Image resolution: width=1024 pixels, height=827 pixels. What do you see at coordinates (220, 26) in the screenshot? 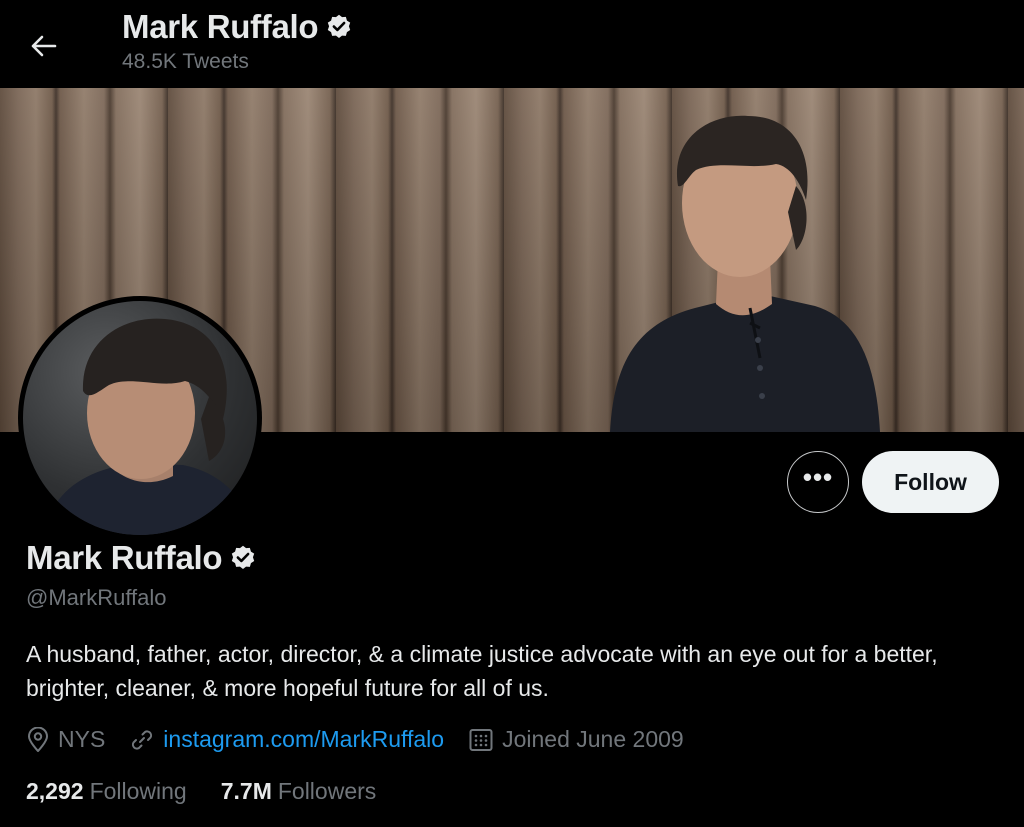
I see `header-title: Mark Ruffalo` at bounding box center [220, 26].